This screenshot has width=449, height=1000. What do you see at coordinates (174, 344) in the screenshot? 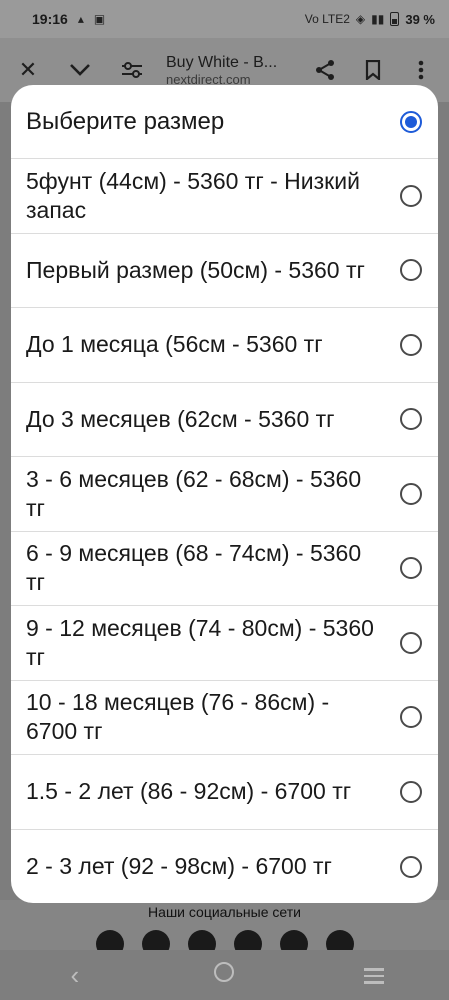
I see `size-option-label: До 1 месяца (56см - 5360 тг` at bounding box center [174, 344].